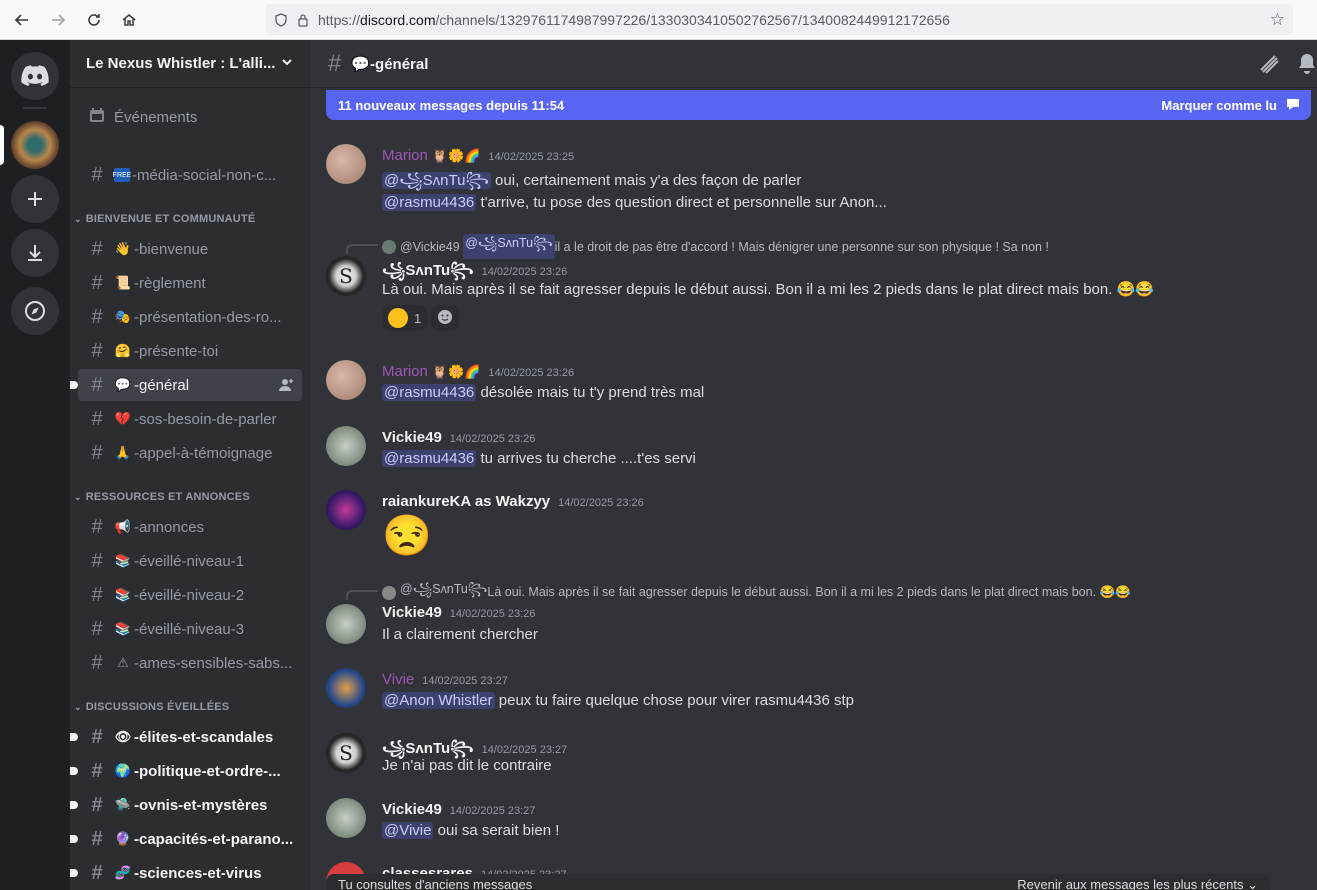  What do you see at coordinates (58, 20) in the screenshot?
I see `forward-icon` at bounding box center [58, 20].